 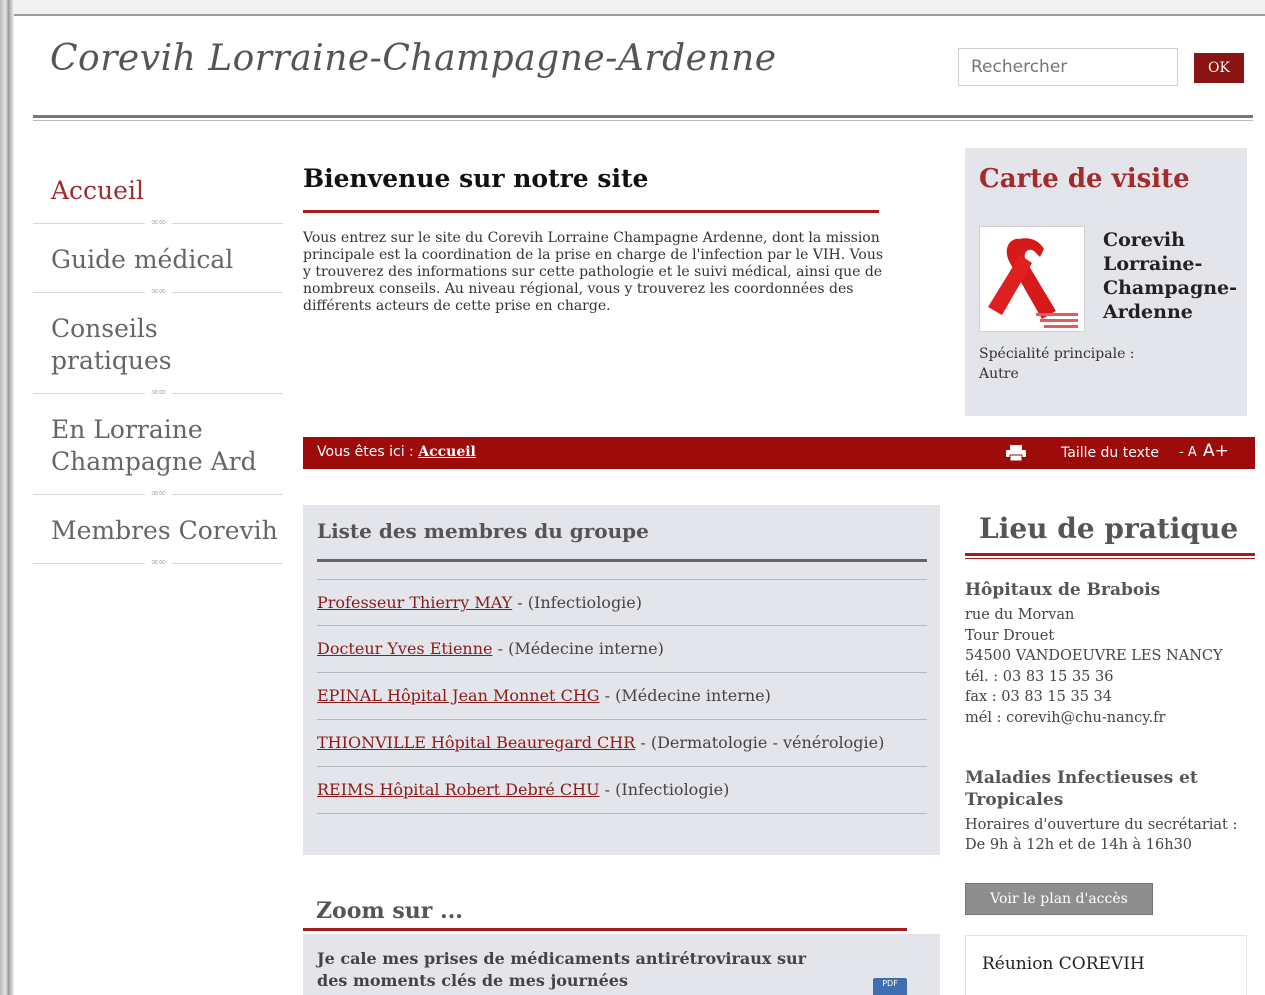 What do you see at coordinates (1216, 451) in the screenshot?
I see `text-size-increase-button: A+` at bounding box center [1216, 451].